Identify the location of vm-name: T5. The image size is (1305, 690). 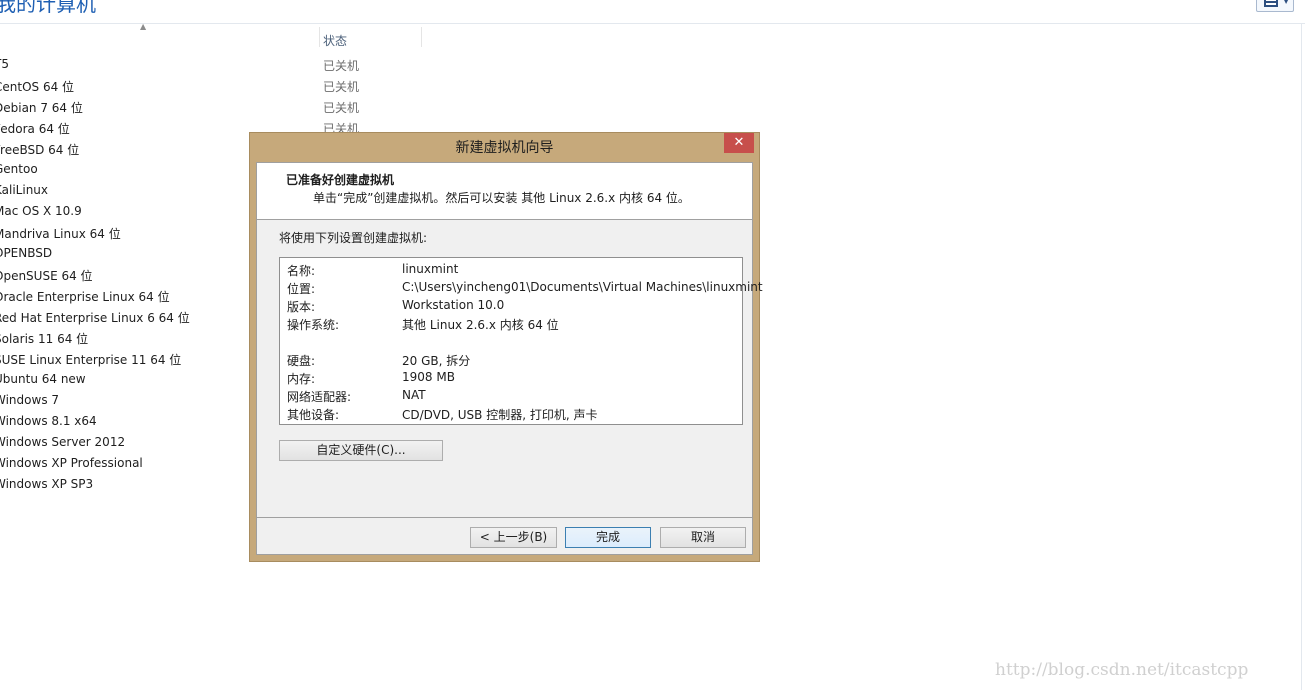
(4, 64).